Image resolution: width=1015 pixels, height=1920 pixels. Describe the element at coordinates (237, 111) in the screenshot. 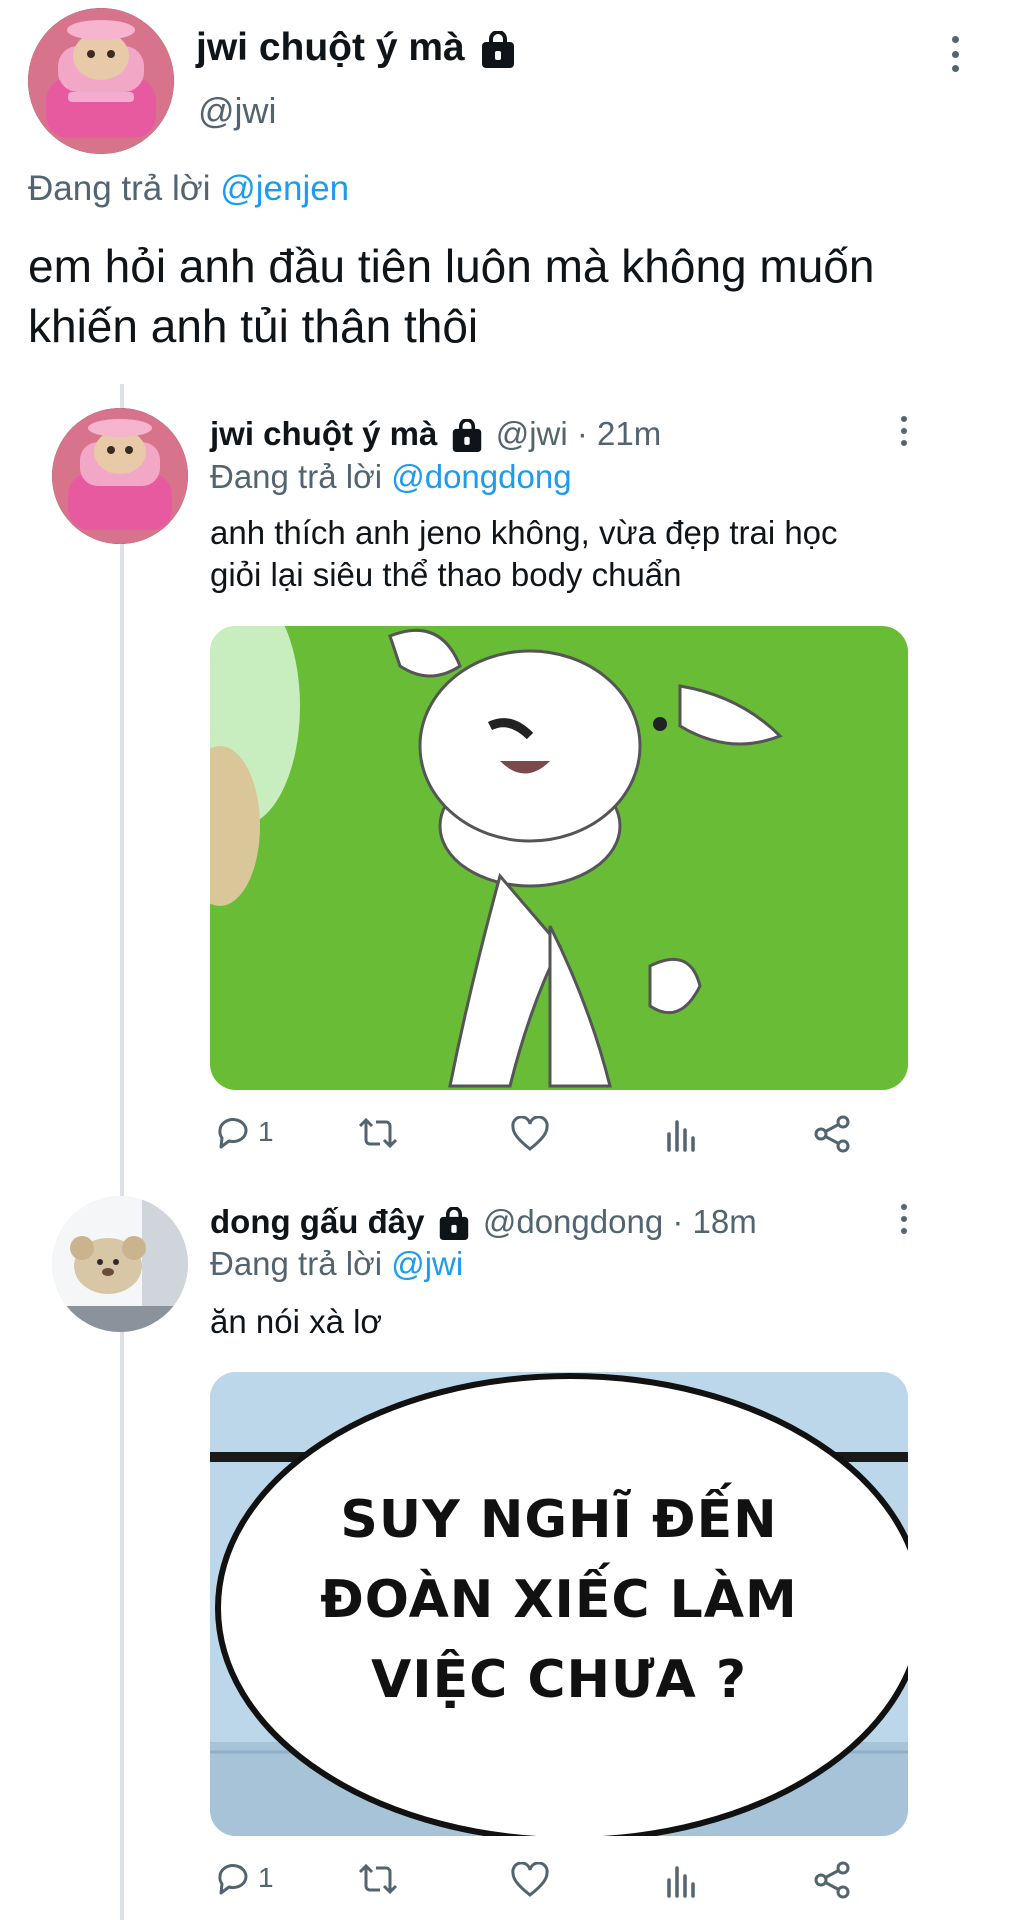

I see `main-handle: @jwi` at that location.